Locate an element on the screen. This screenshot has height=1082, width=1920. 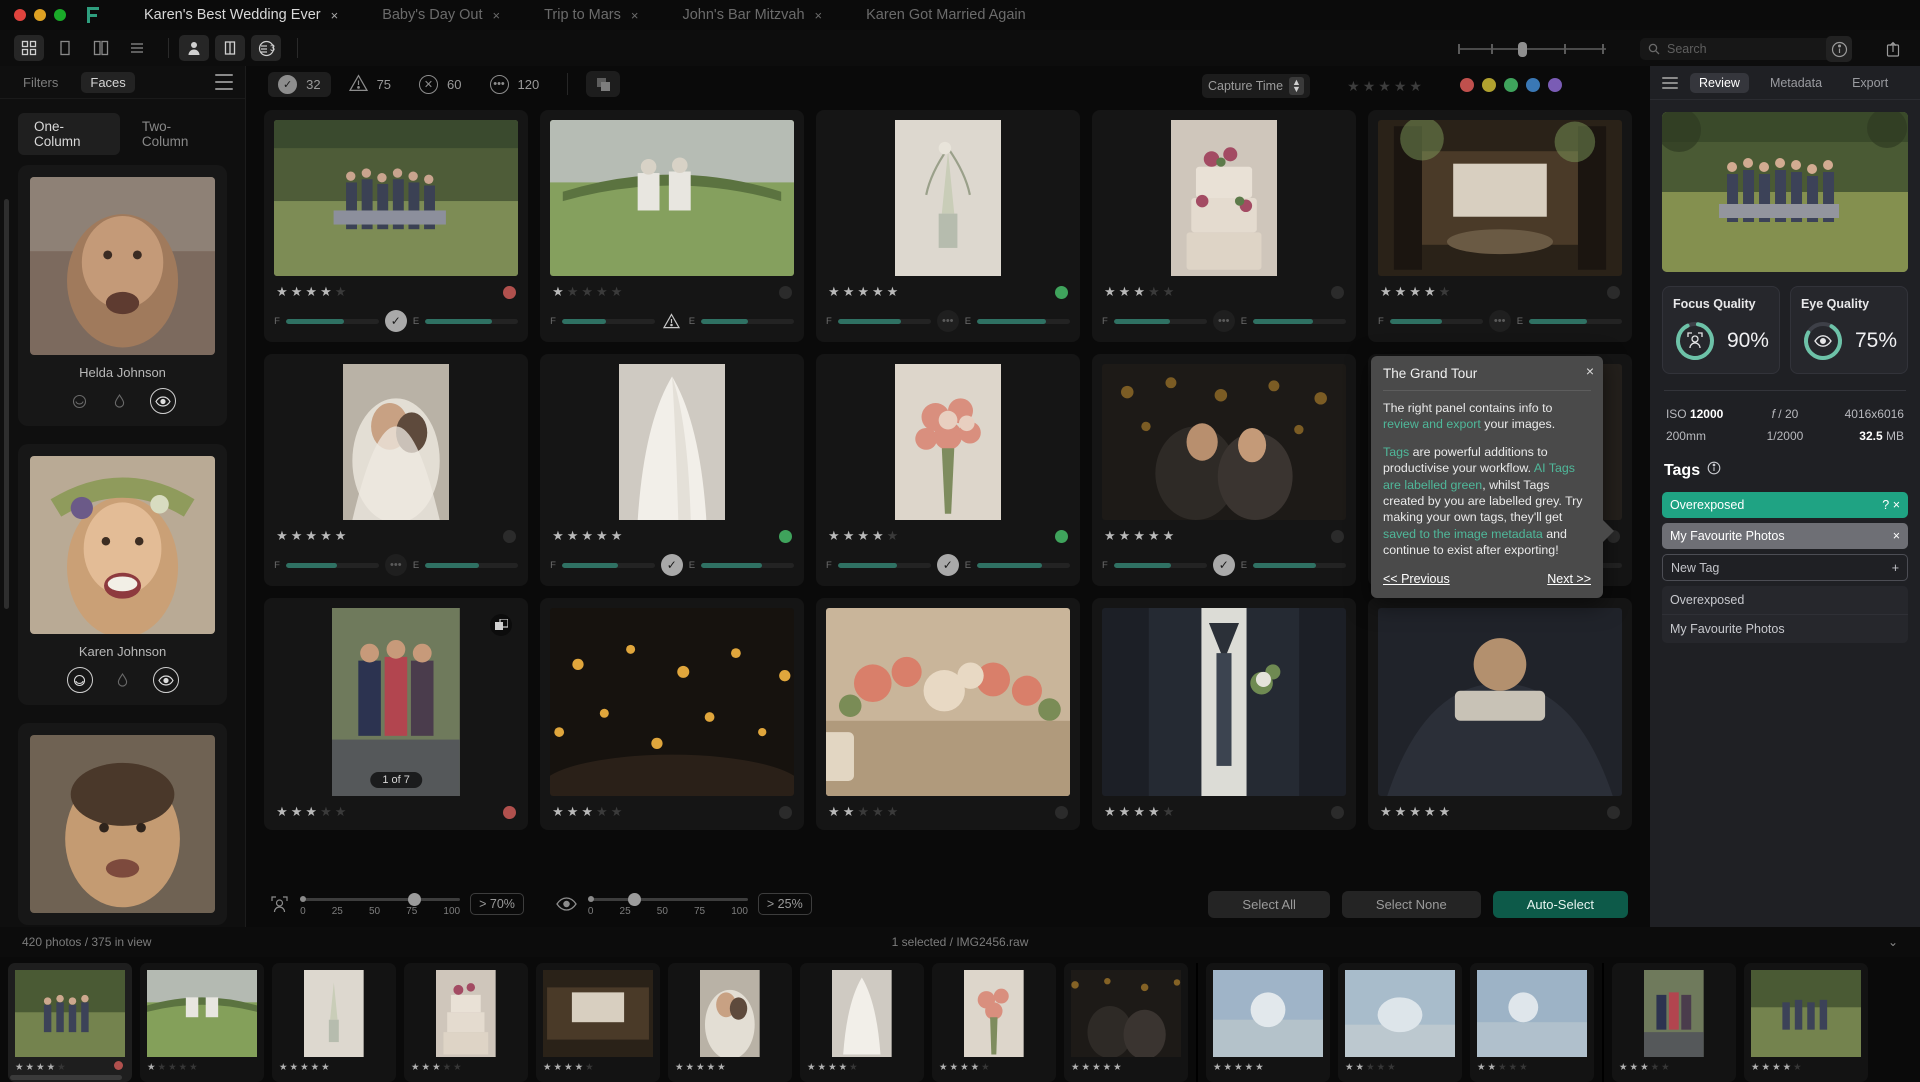
filter-chip-warning: 75 is located at coordinates (370, 84).